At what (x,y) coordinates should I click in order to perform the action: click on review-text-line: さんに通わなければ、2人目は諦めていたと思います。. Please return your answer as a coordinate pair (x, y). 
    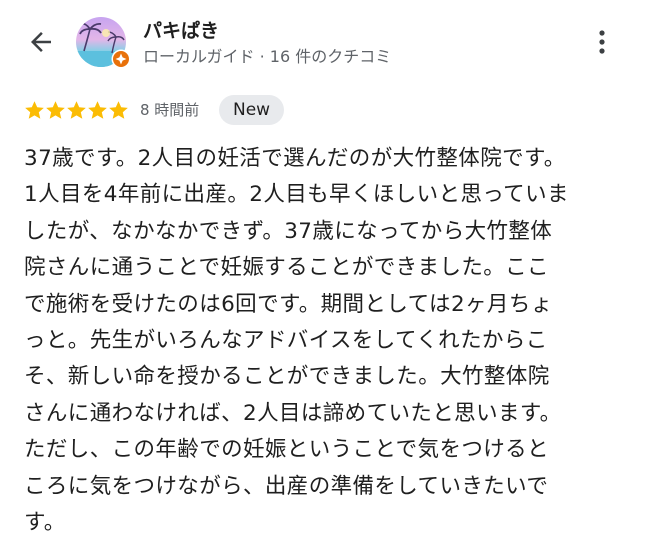
    Looking at the image, I should click on (293, 413).